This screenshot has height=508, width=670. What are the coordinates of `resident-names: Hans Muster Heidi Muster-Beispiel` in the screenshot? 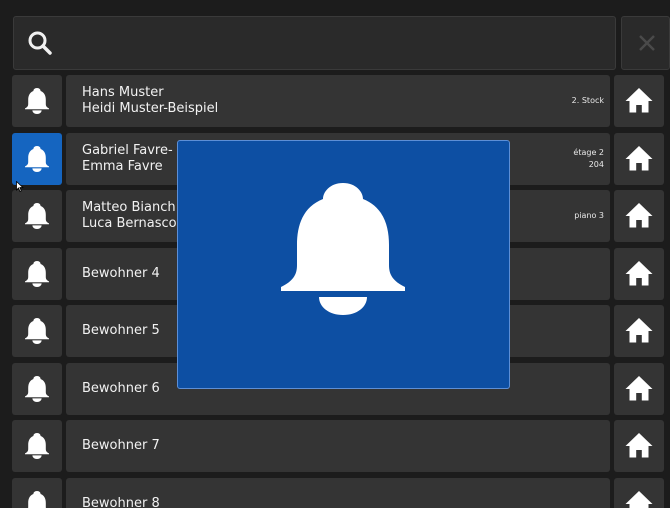 It's located at (150, 101).